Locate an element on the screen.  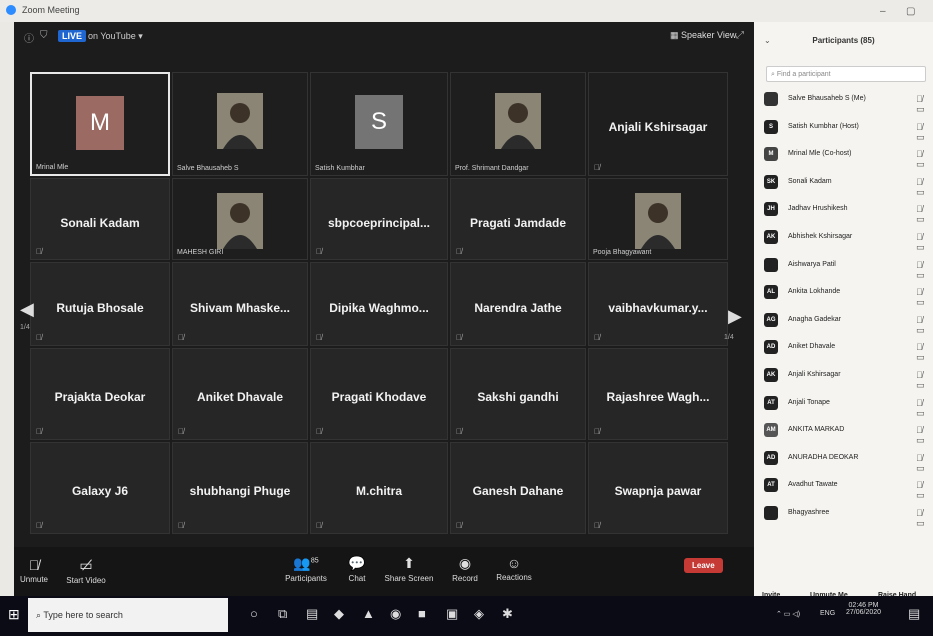
video-tile: vaibhavkumar.y... 🎙̸ is located at coordinates (658, 304).